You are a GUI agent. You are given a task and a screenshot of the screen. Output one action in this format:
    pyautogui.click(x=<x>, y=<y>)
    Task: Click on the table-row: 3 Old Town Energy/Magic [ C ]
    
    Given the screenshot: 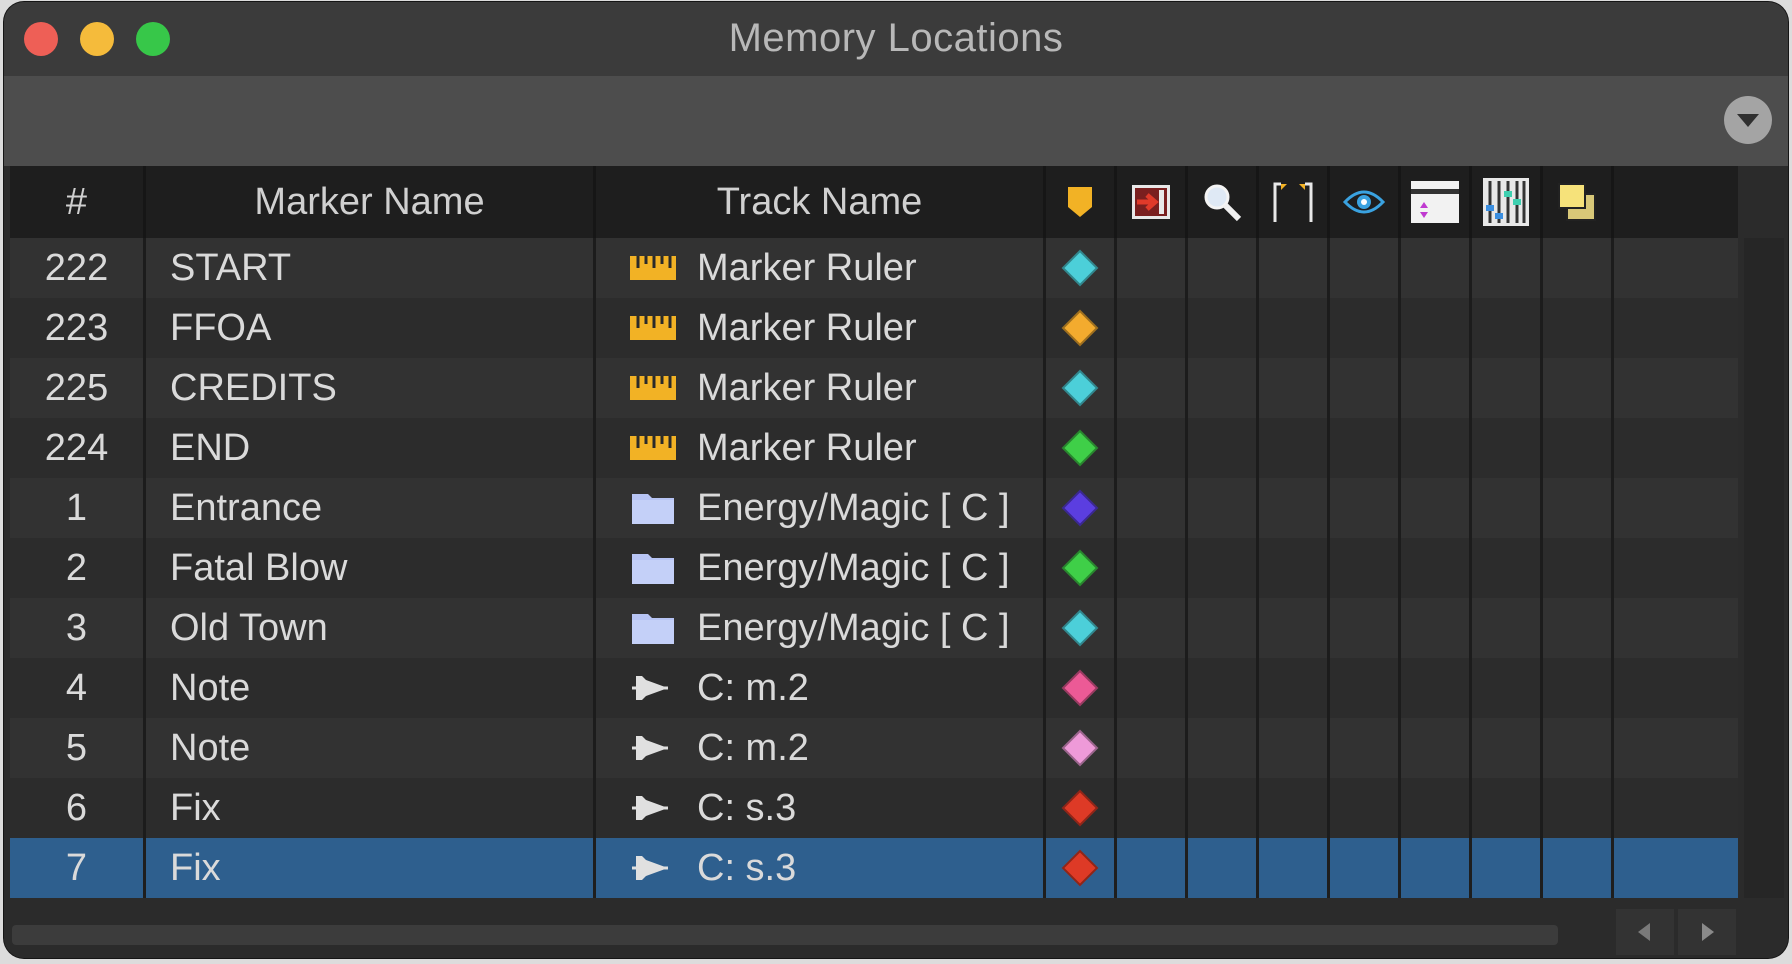 What is the action you would take?
    pyautogui.click(x=874, y=628)
    